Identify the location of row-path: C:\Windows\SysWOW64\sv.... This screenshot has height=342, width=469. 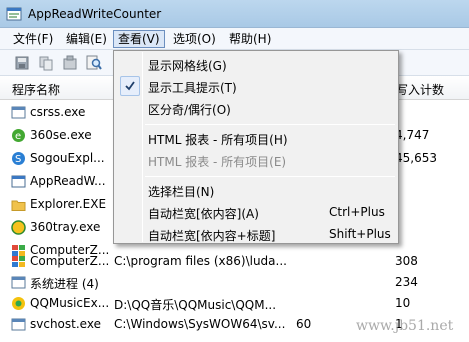
(200, 324).